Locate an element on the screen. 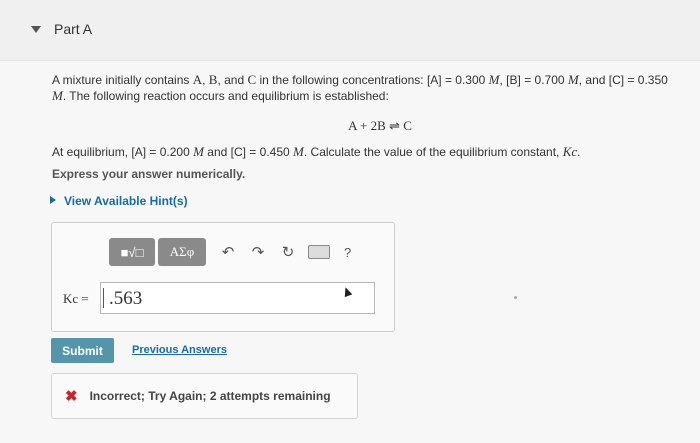 Image resolution: width=700 pixels, height=443 pixels. undo-icon: ↶ is located at coordinates (228, 252).